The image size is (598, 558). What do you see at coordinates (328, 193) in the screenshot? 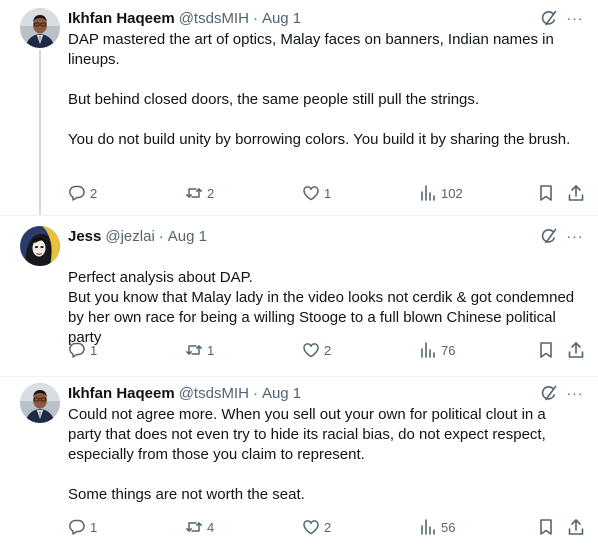
I see `like-count: 1` at bounding box center [328, 193].